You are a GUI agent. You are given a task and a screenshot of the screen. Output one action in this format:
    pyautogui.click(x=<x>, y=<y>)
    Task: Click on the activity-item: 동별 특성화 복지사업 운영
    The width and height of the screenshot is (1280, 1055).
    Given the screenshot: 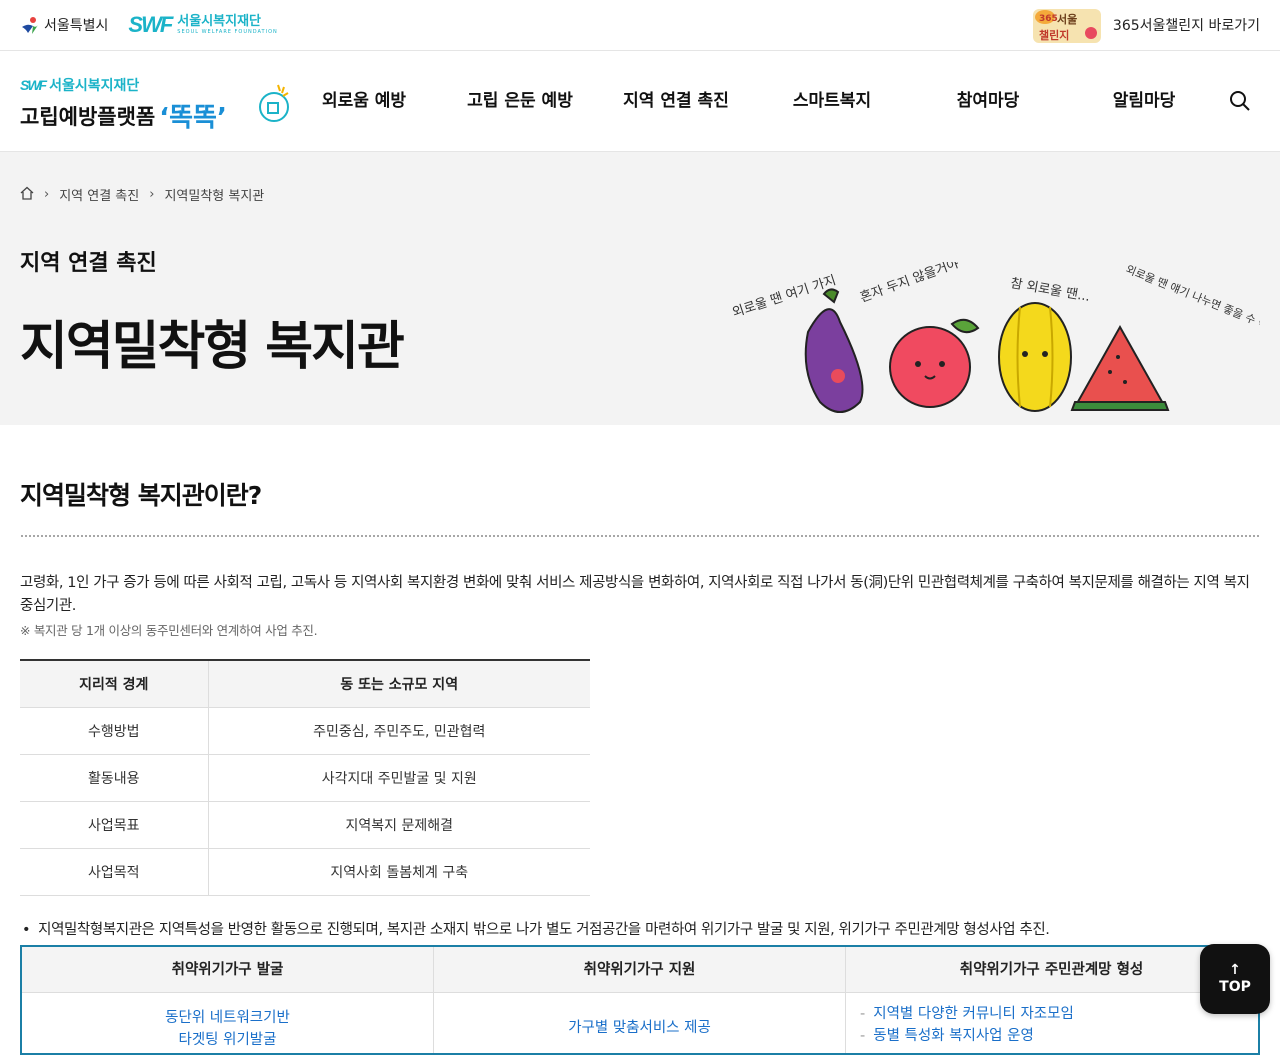 What is the action you would take?
    pyautogui.click(x=1059, y=1036)
    